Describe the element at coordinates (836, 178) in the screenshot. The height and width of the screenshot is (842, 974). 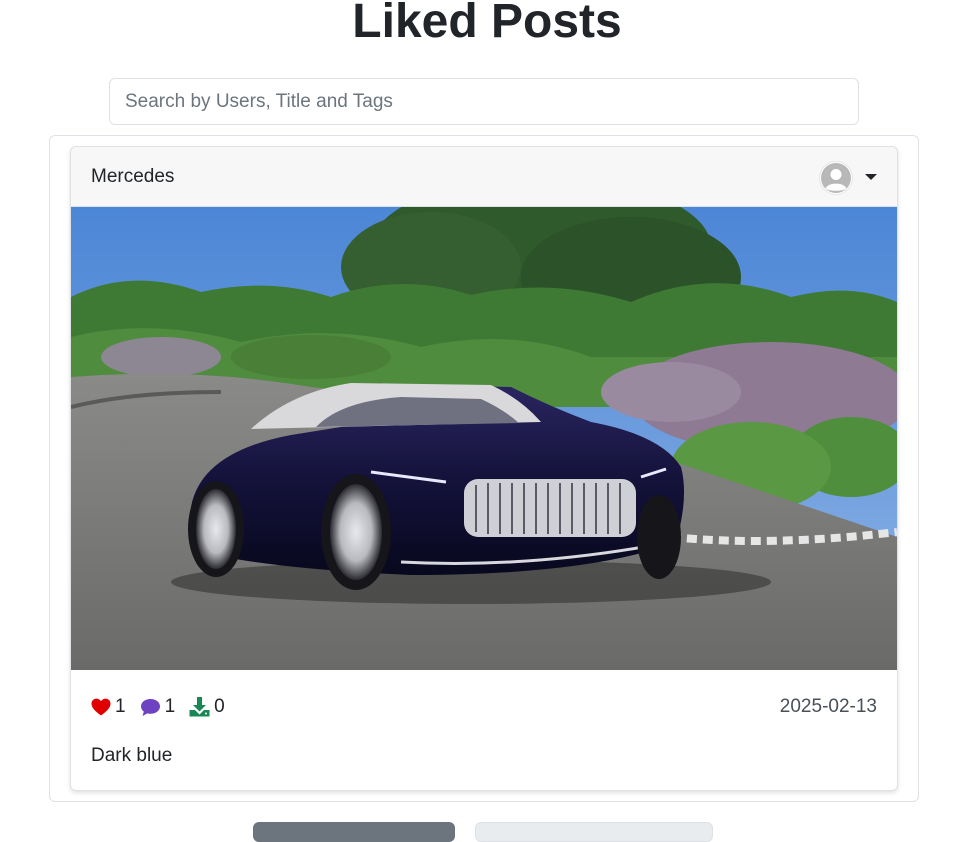
I see `user-avatar-icon` at that location.